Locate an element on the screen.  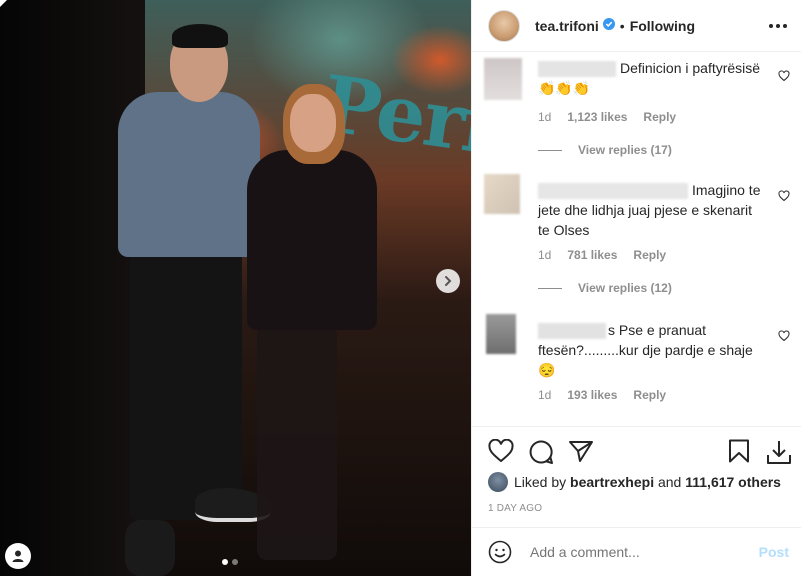
comment-likes: 781 likes is located at coordinates (592, 255).